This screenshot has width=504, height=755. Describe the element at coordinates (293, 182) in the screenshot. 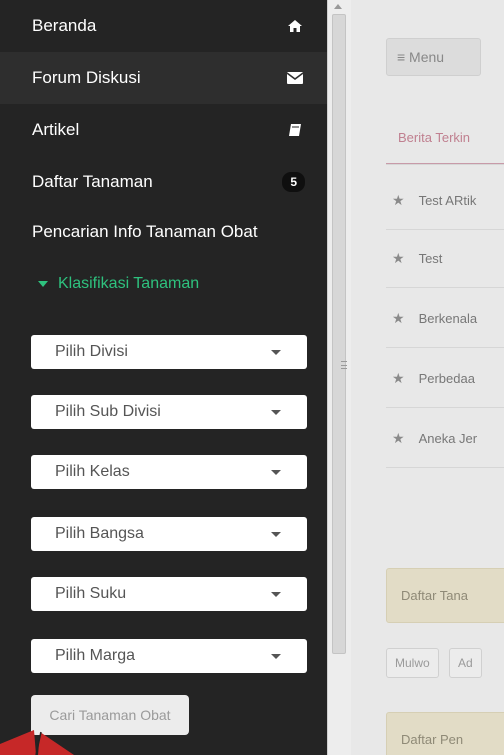

I see `count-badge: 5` at that location.